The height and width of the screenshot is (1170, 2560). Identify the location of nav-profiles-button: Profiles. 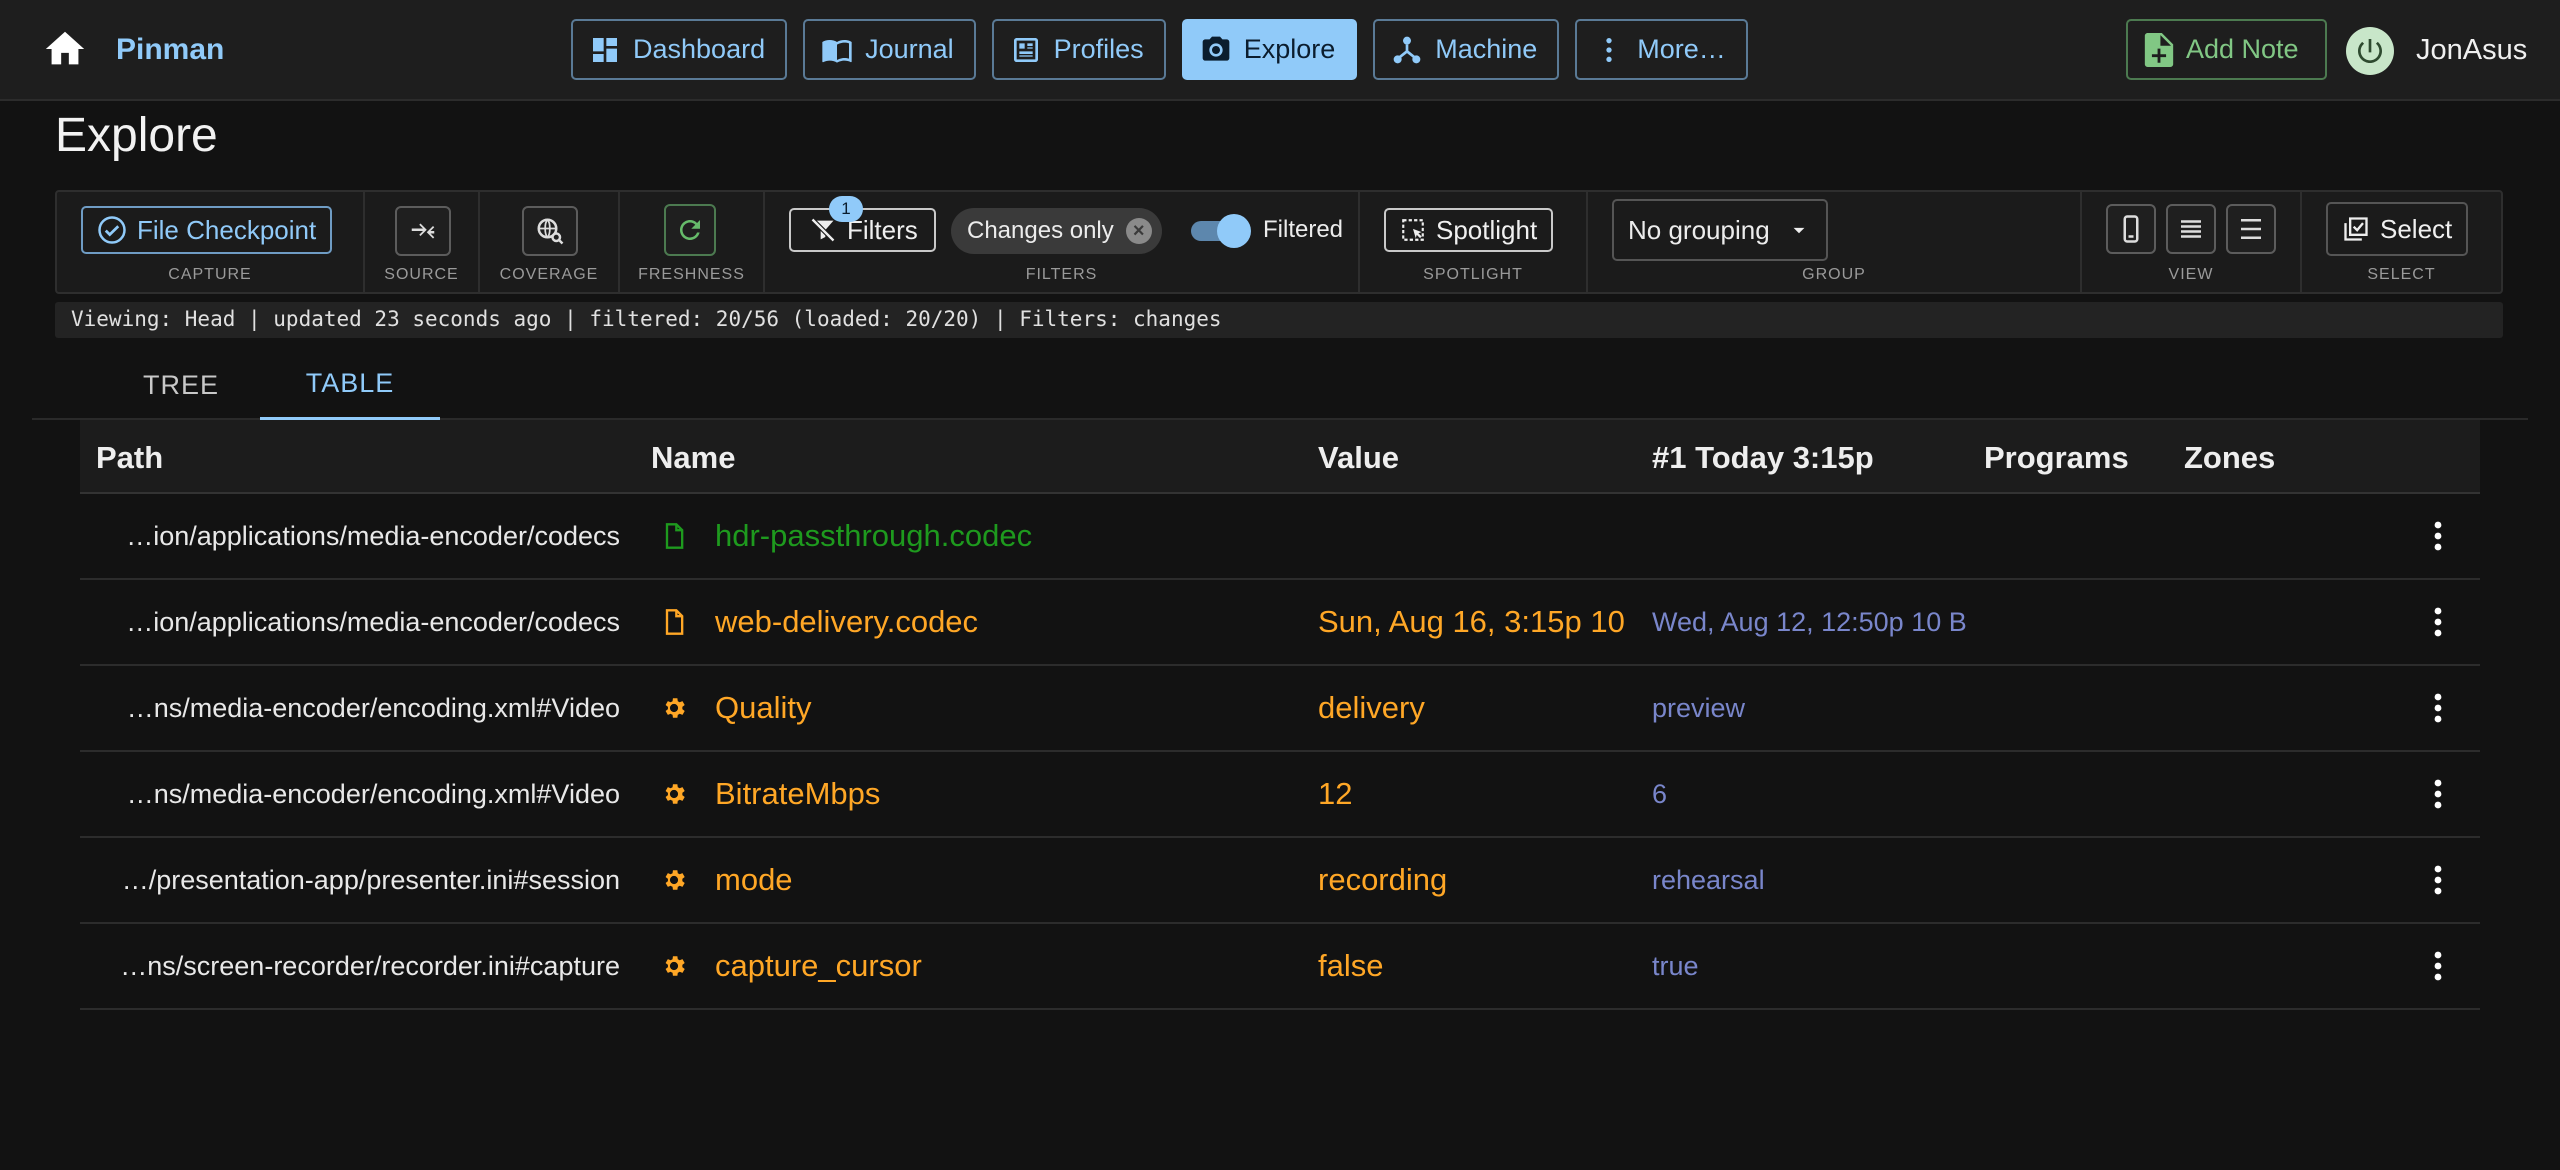
(1078, 49).